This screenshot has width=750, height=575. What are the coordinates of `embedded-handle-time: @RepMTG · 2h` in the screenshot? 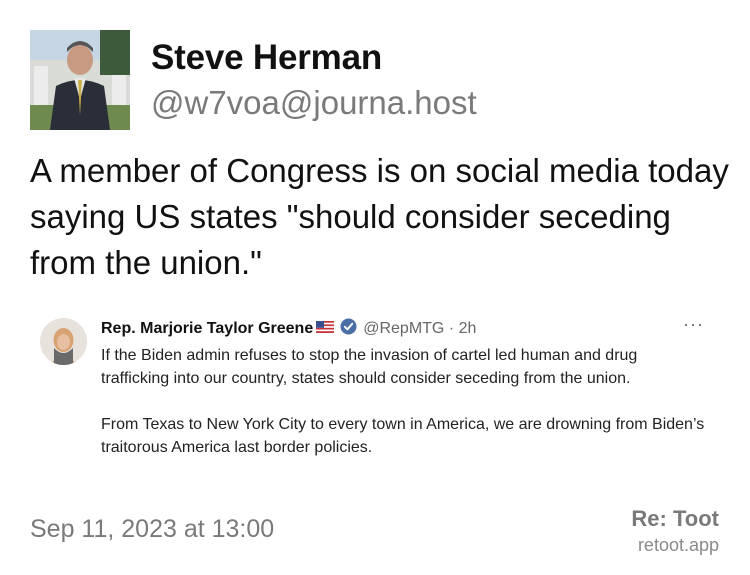 It's located at (420, 328).